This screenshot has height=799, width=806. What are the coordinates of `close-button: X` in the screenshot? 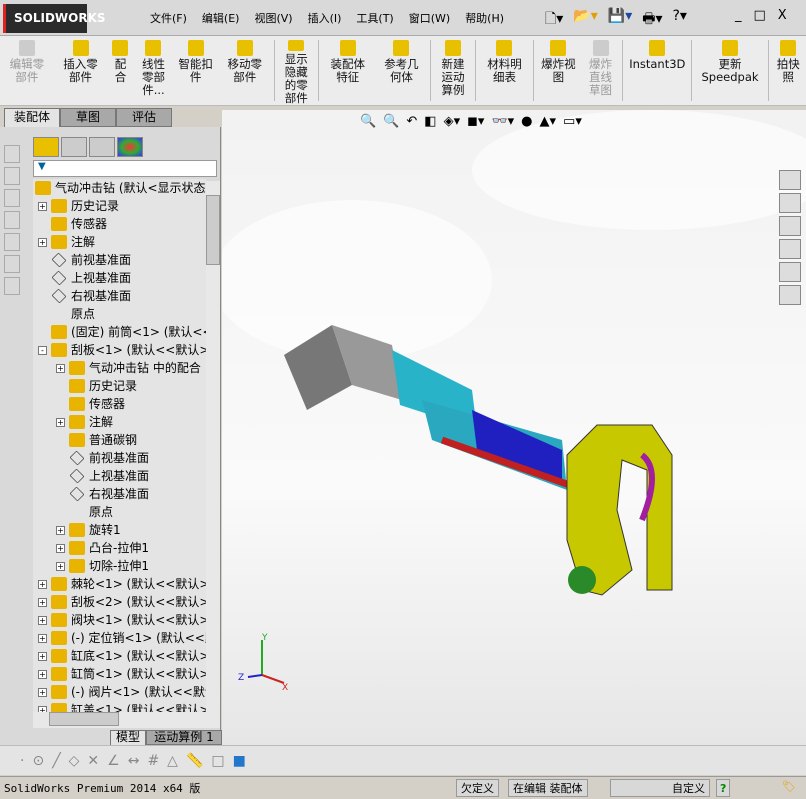 It's located at (782, 15).